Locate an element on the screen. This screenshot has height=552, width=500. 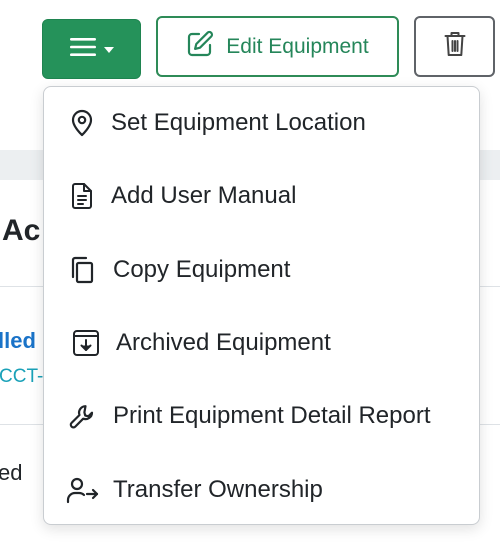
equipment-link: lled is located at coordinates (18, 341).